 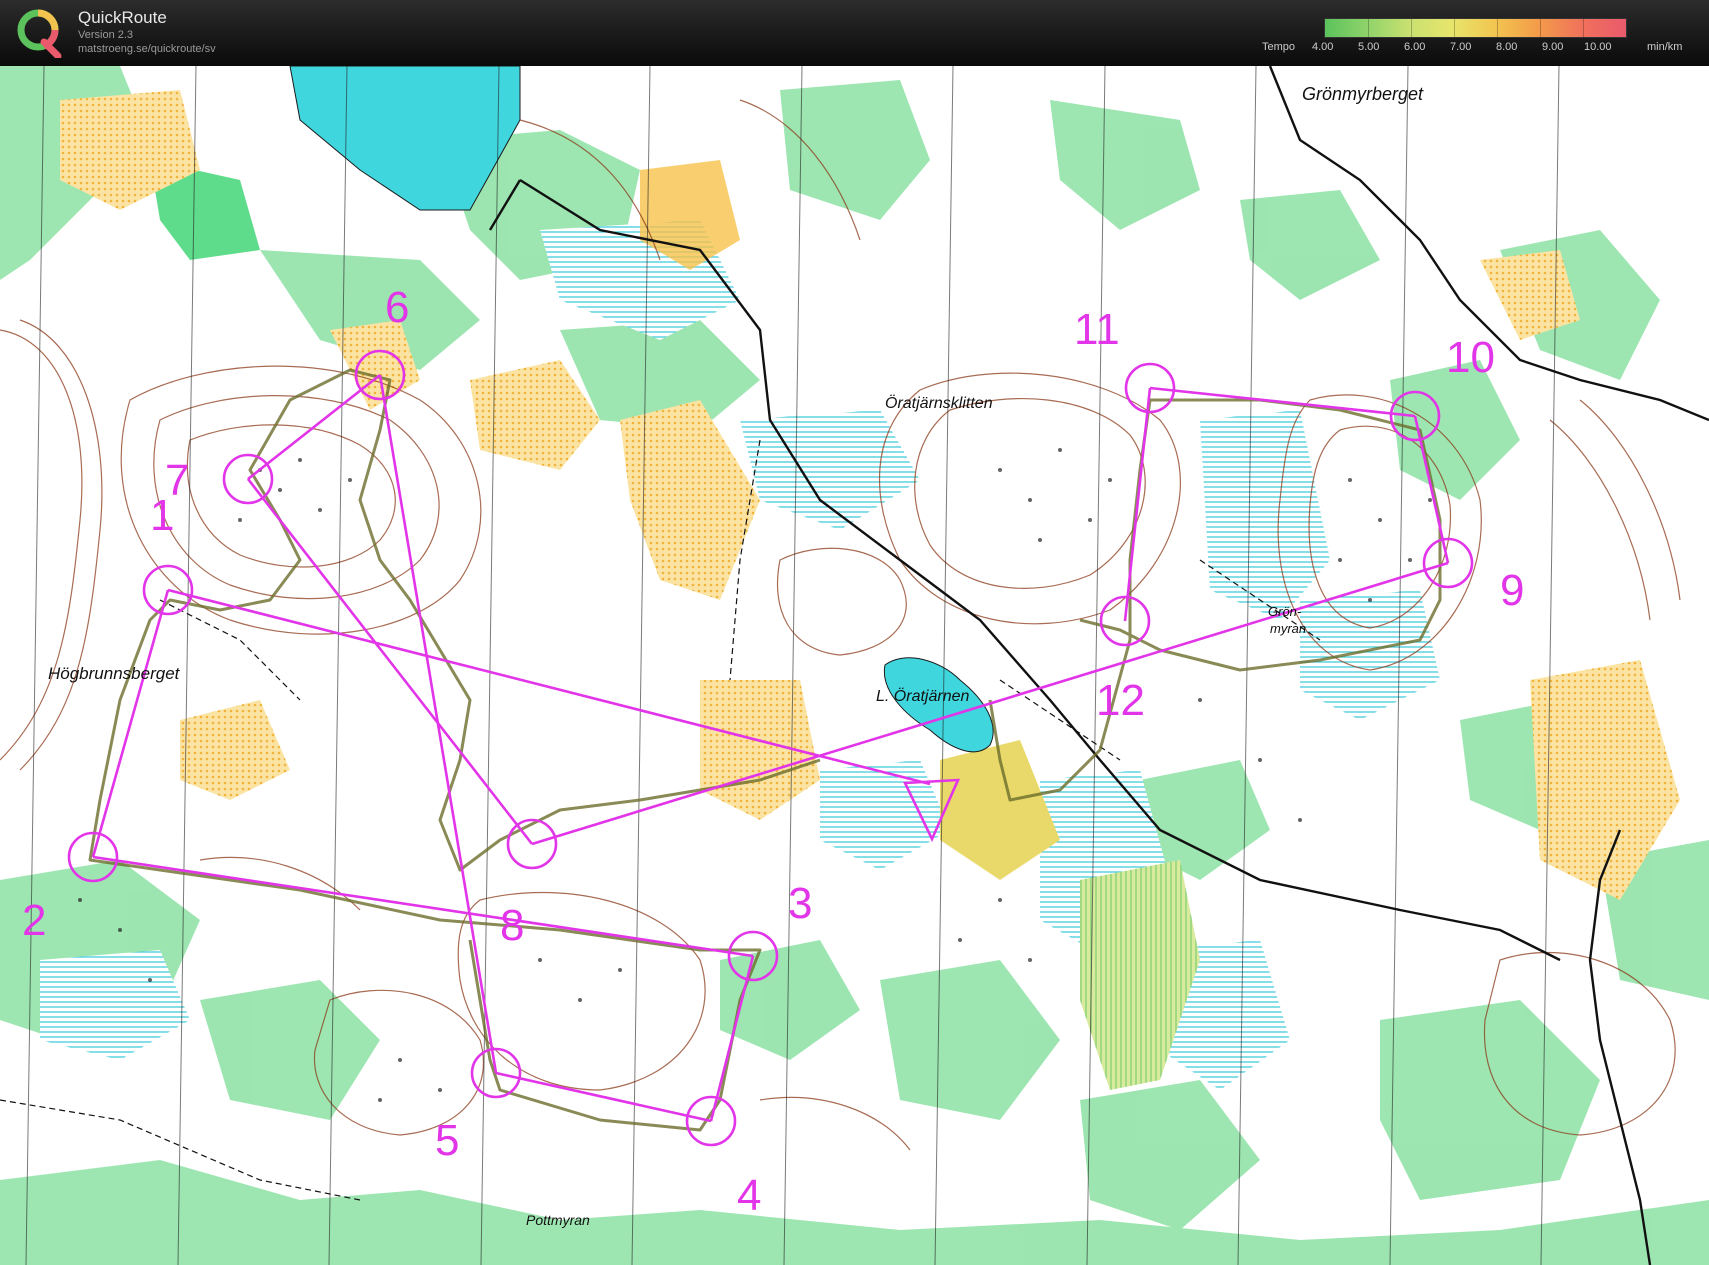 I want to click on quickroute-logo-icon, so click(x=39, y=33).